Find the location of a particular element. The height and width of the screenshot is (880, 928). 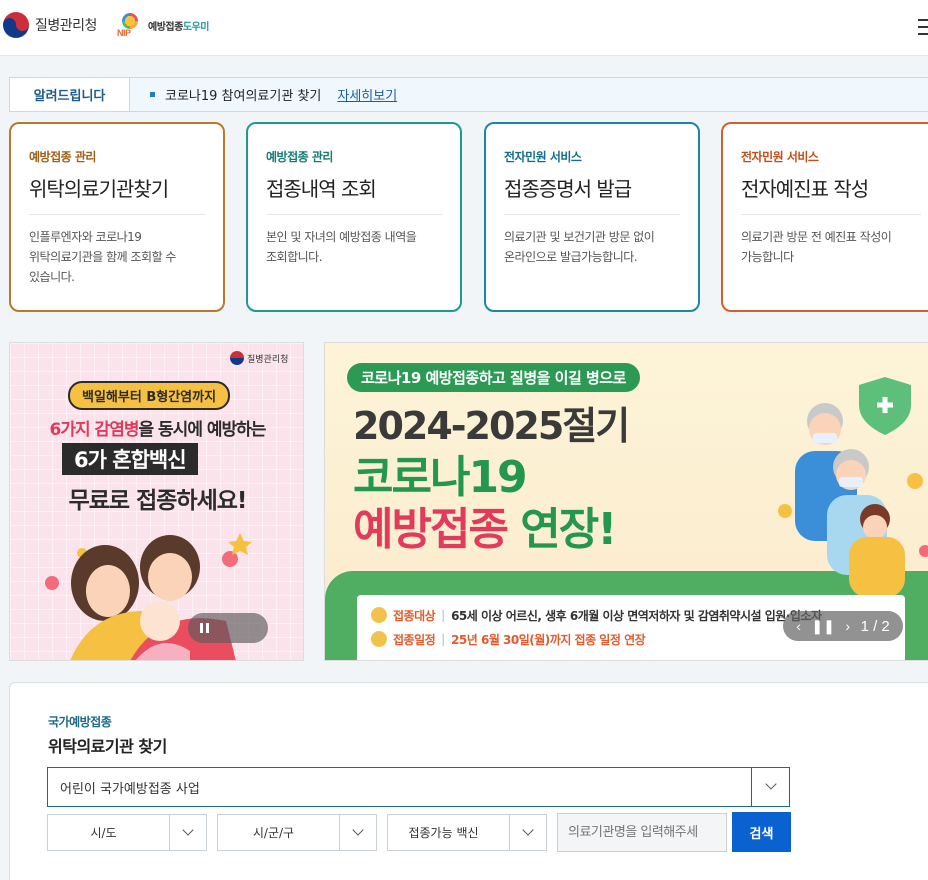

vaccine-select-value: 접종가능 백신 is located at coordinates (443, 833).